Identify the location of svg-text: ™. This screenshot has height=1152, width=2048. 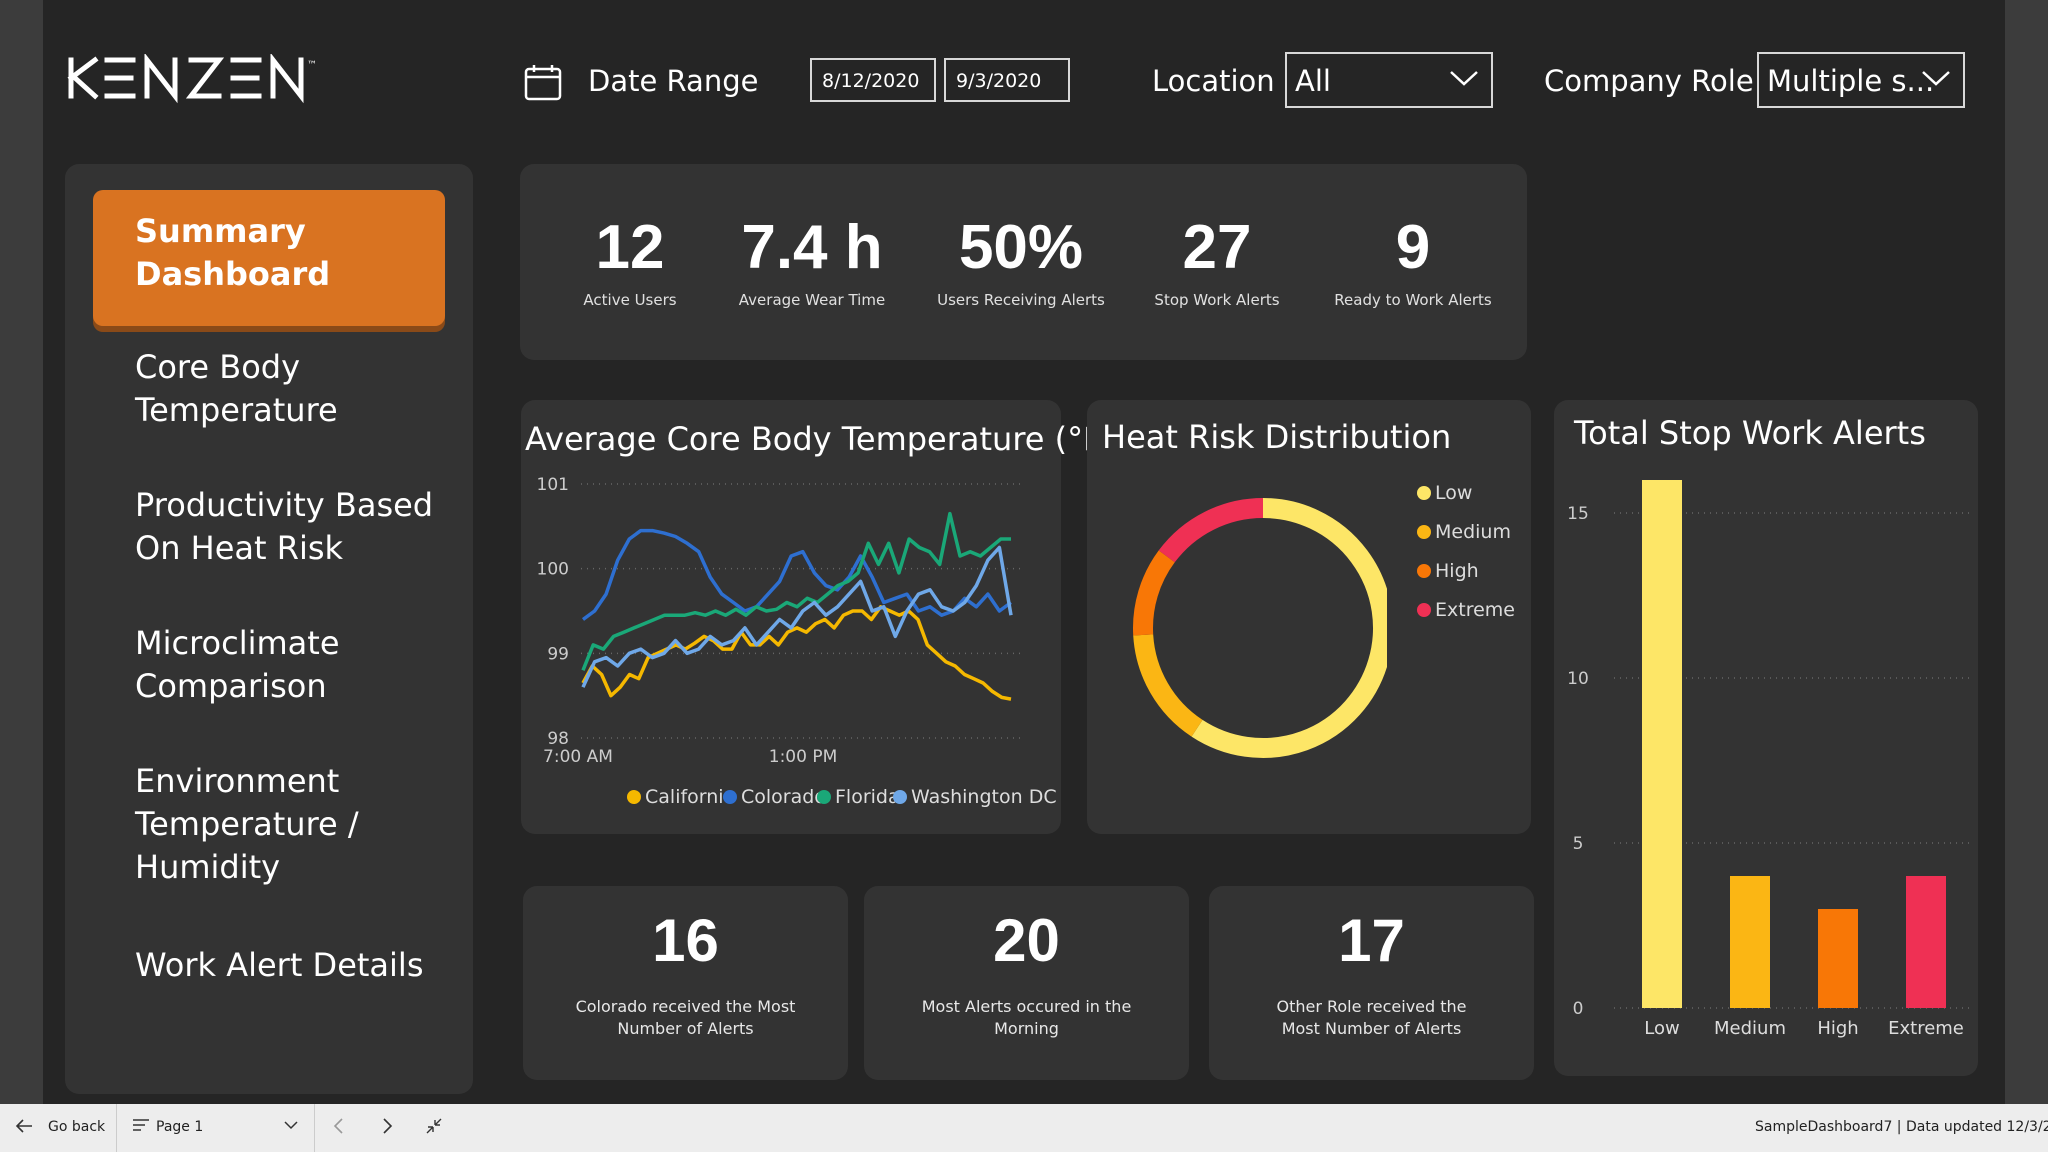
(312, 65).